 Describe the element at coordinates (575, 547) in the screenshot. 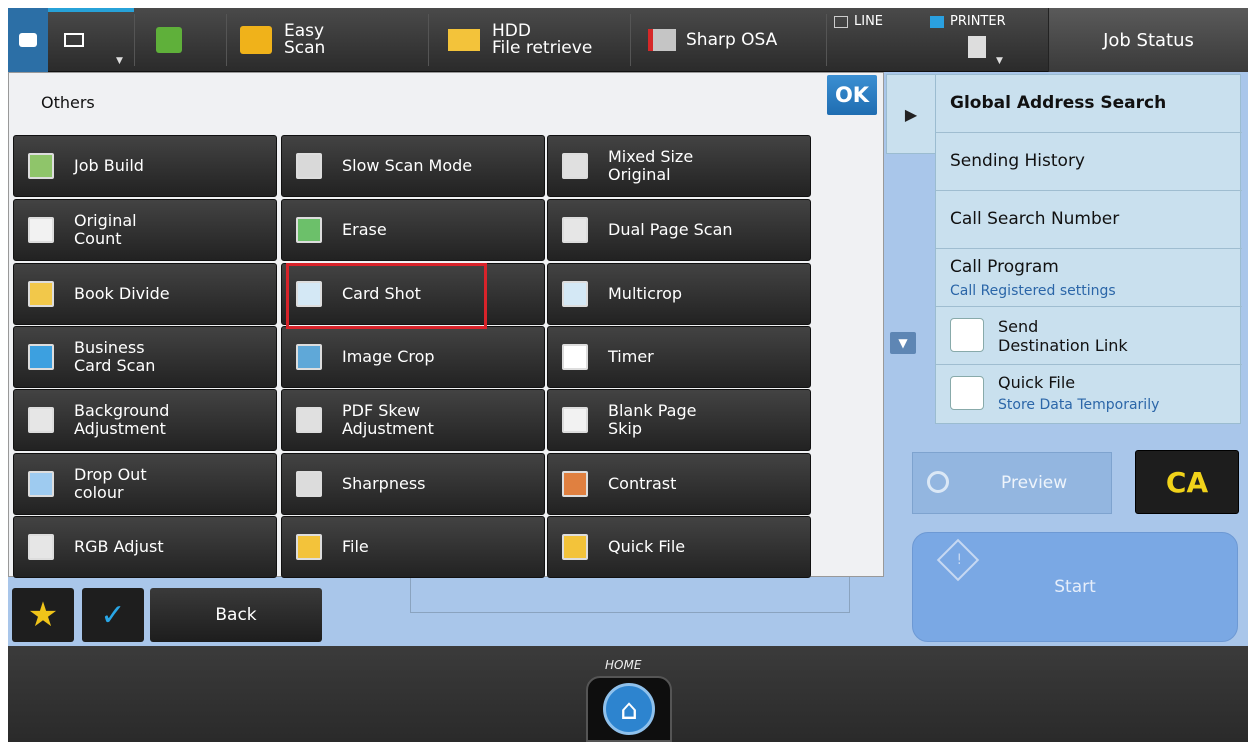

I see `quick-file-icon` at that location.